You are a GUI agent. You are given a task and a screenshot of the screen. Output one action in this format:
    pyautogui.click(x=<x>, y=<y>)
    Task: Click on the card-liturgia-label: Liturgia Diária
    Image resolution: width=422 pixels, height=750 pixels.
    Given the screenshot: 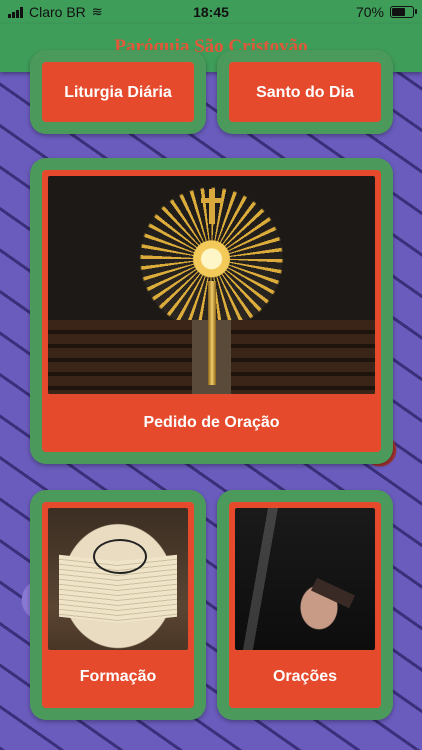 What is the action you would take?
    pyautogui.click(x=118, y=92)
    